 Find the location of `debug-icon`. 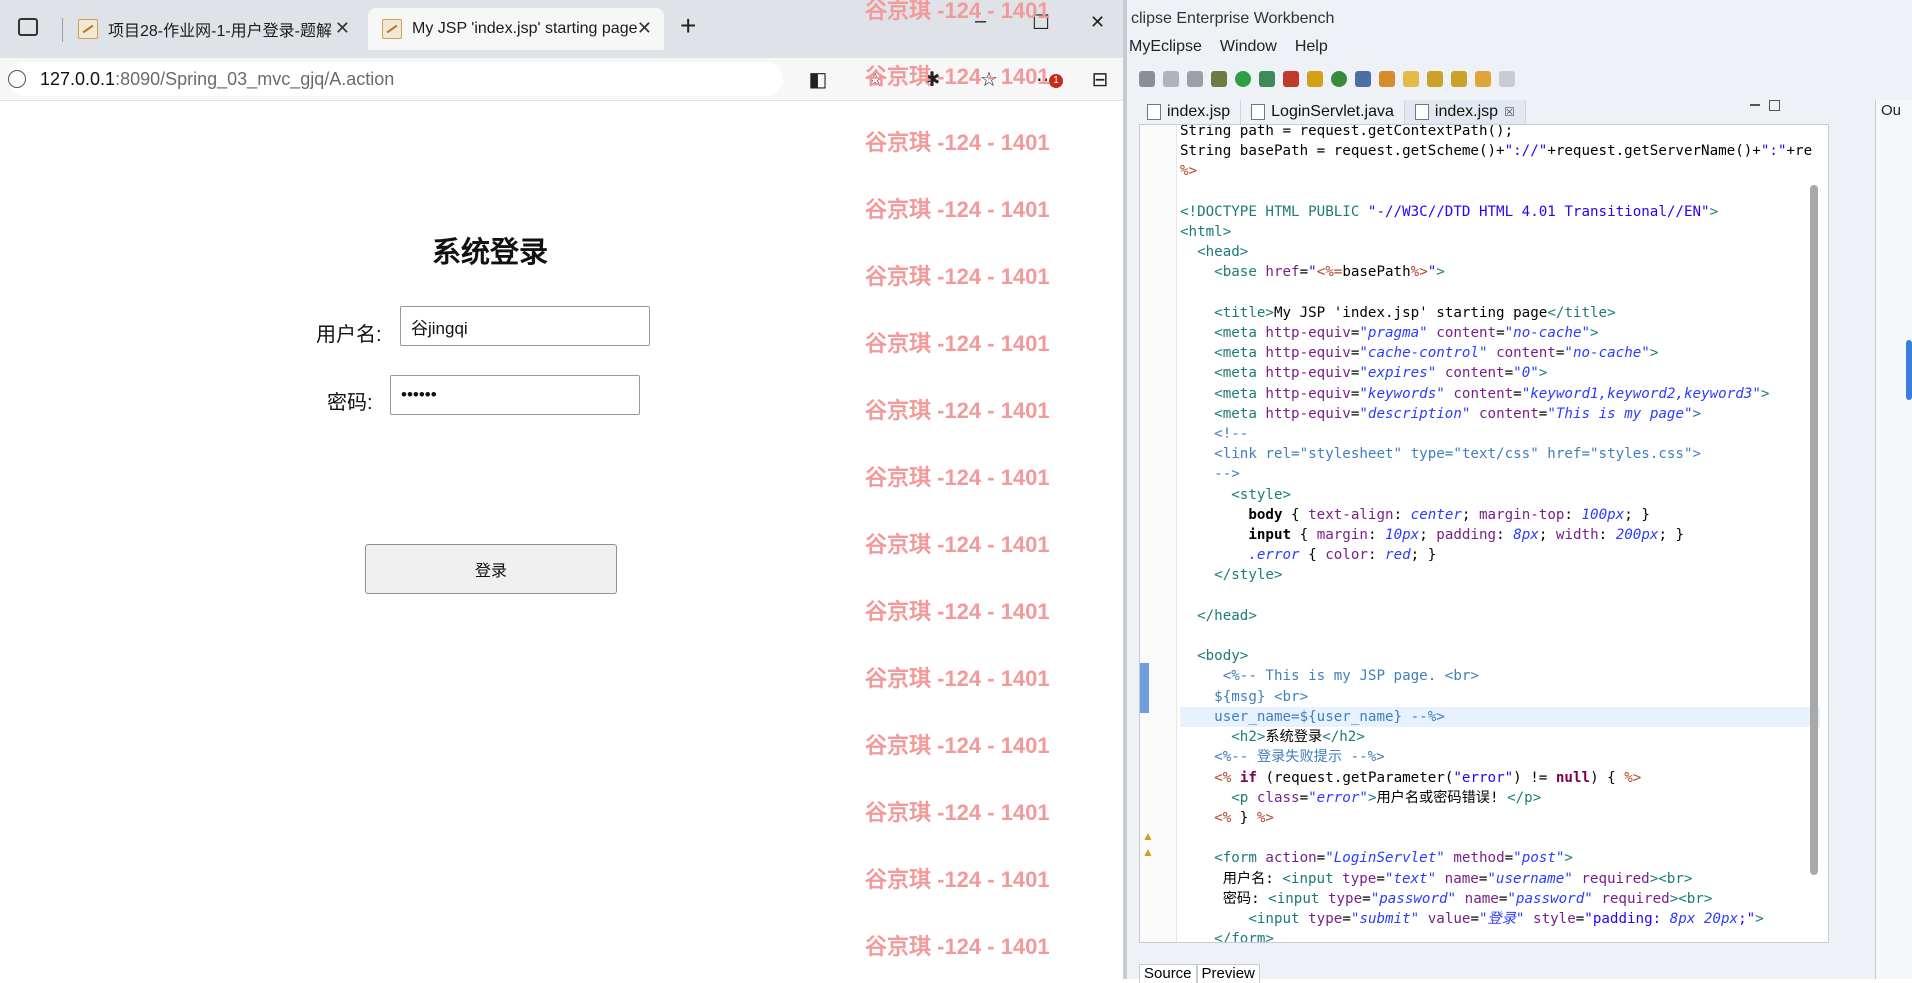

debug-icon is located at coordinates (1219, 79).